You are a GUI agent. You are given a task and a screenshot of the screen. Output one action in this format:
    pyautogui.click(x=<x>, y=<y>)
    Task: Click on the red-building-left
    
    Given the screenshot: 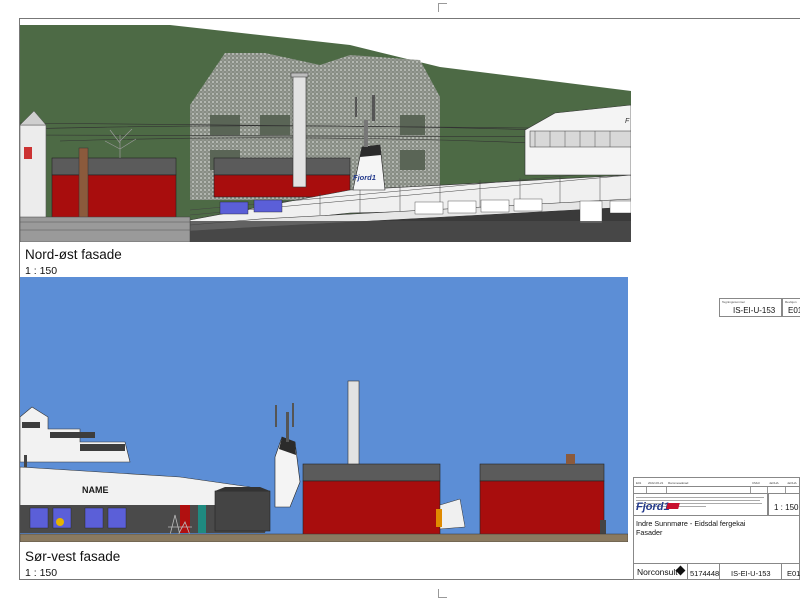 What is the action you would take?
    pyautogui.click(x=371, y=508)
    